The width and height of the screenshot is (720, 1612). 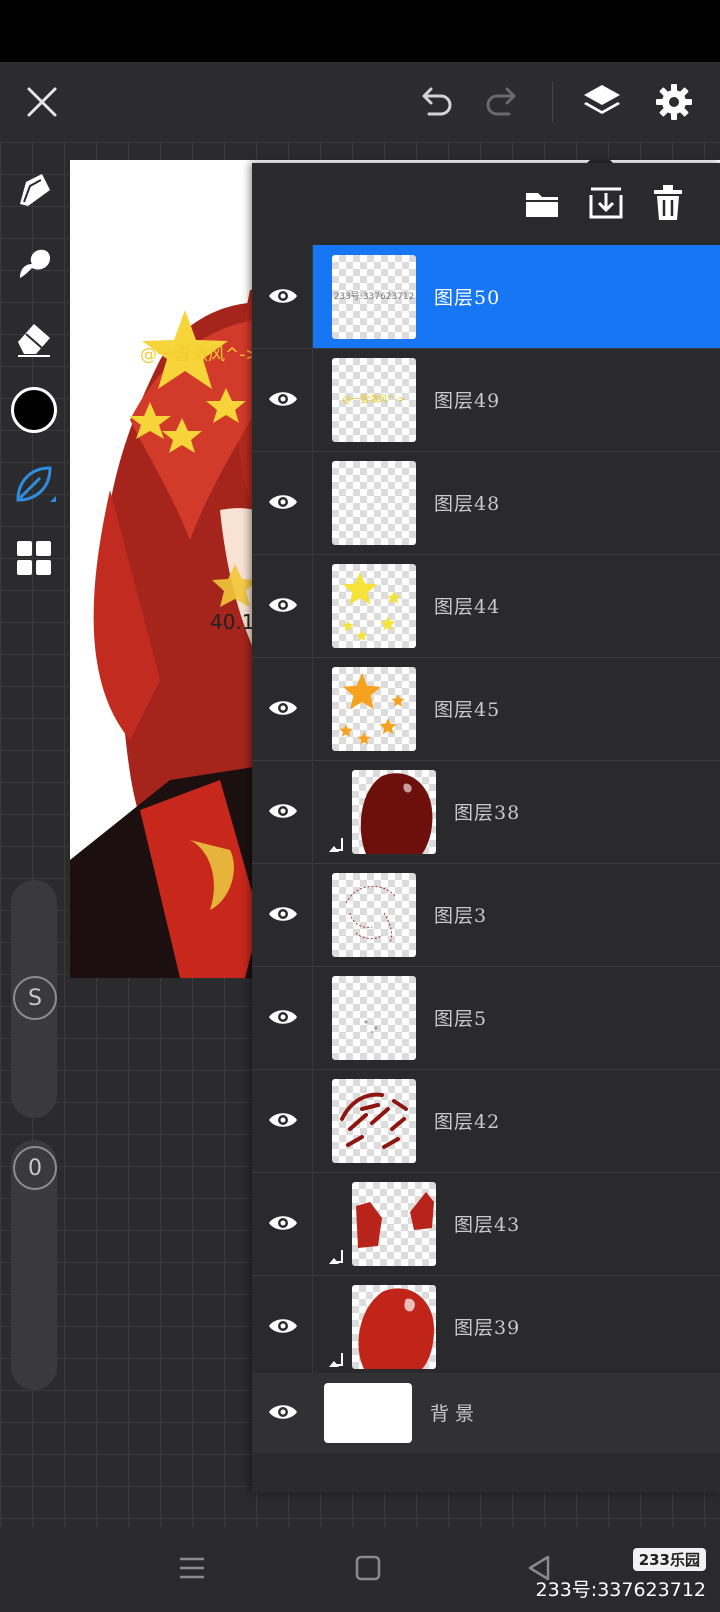 What do you see at coordinates (467, 607) in the screenshot?
I see `layer-name: 图层44` at bounding box center [467, 607].